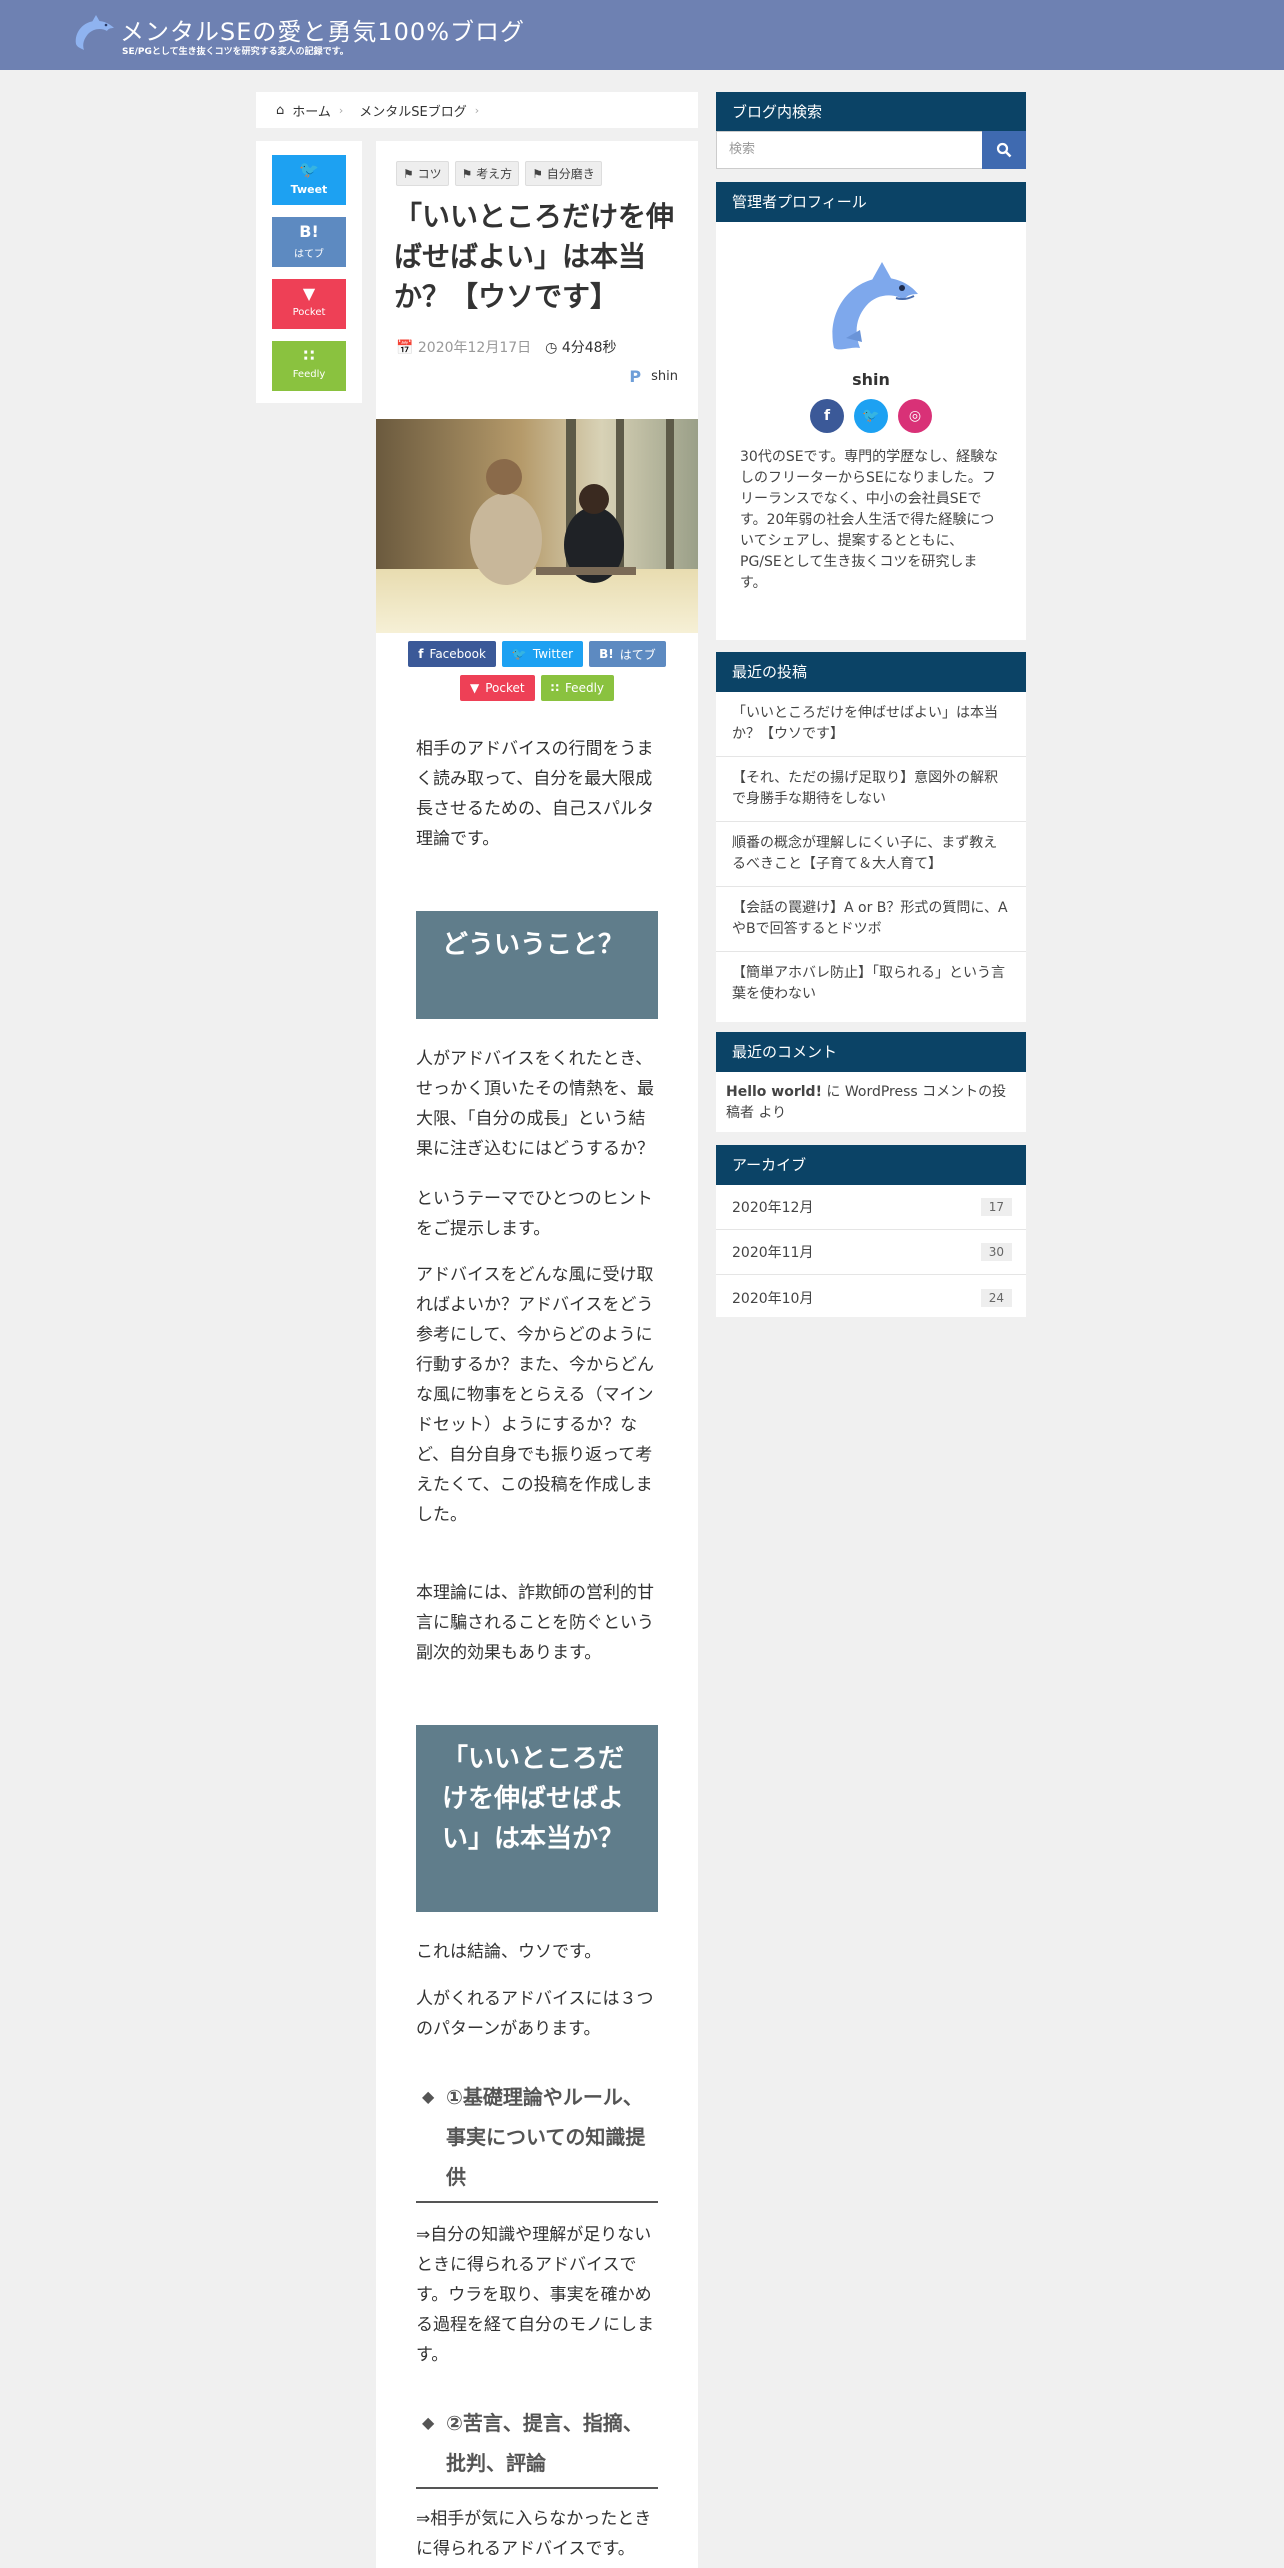 The image size is (1284, 2568). I want to click on sub-heading-text: ①基礎理論やルール、事実についての知識提供, so click(546, 2137).